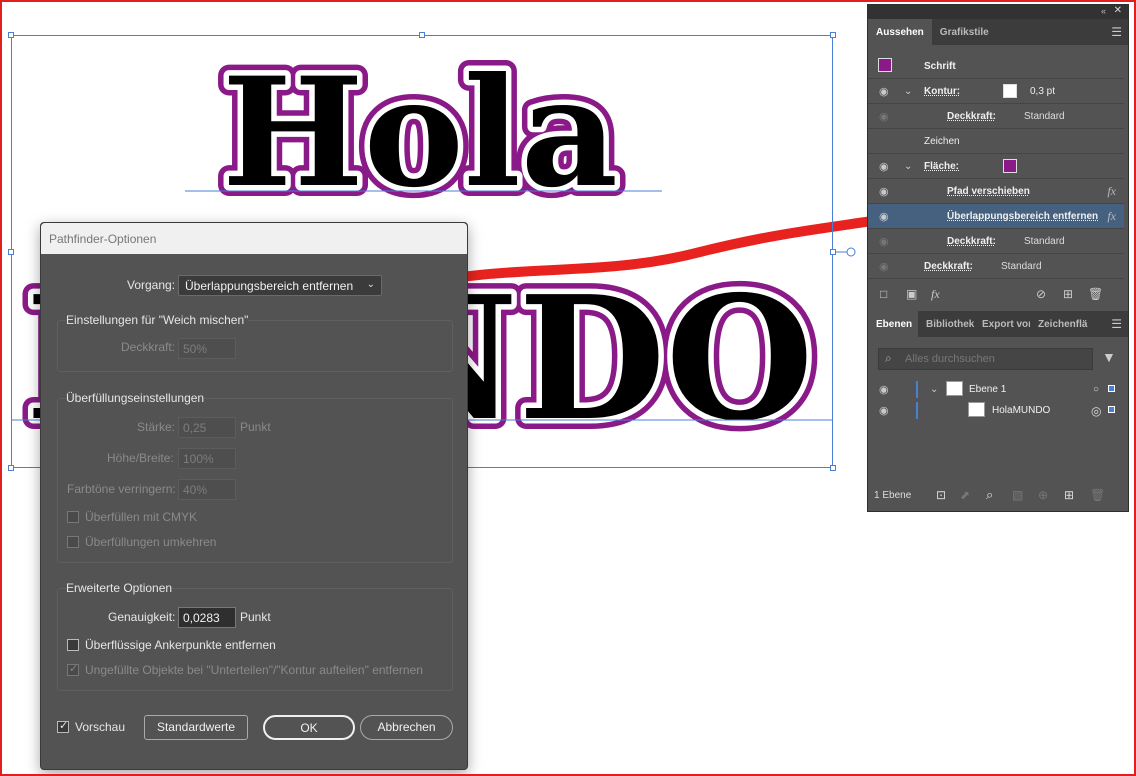 This screenshot has width=1136, height=776. I want to click on standardwerte-button: Standardwerte, so click(196, 727).